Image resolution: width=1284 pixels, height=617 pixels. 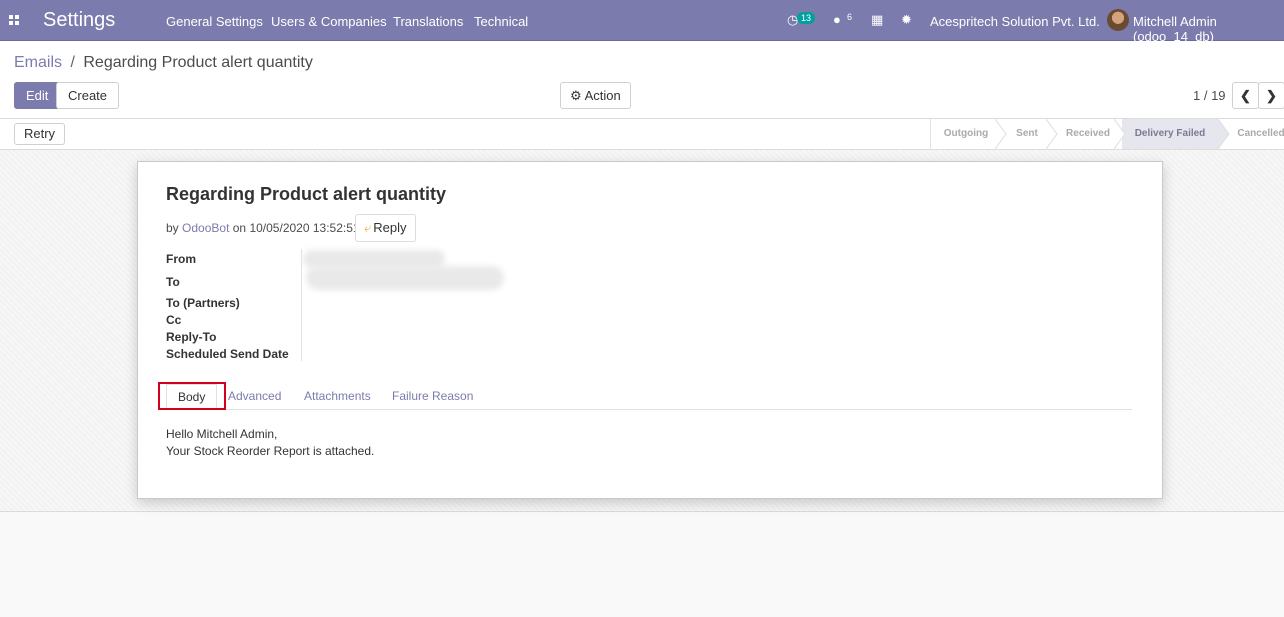 I want to click on menu-users-companies: Users & Companies, so click(x=329, y=21).